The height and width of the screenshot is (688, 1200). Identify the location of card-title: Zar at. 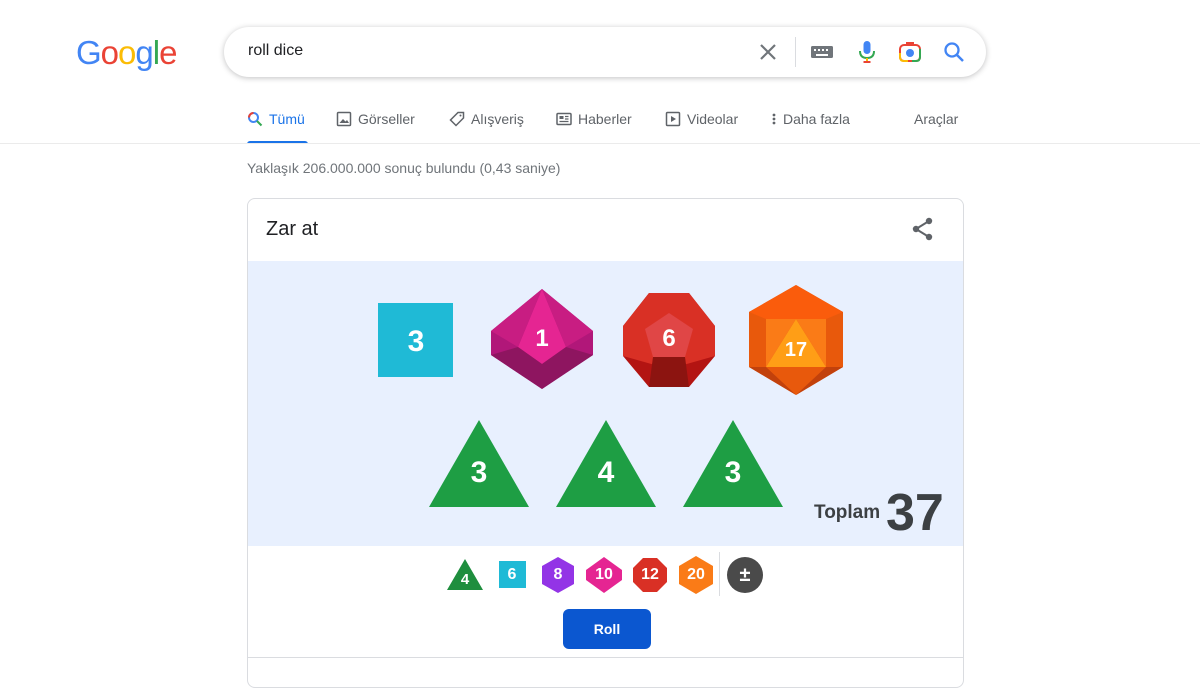
(292, 229).